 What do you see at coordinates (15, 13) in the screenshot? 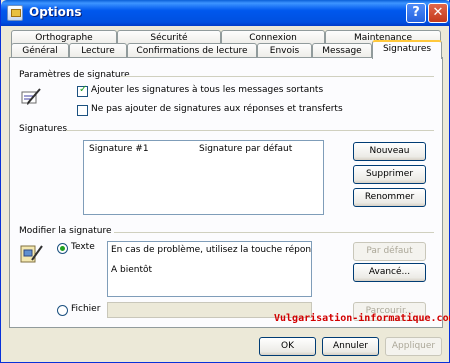
I see `options-app-icon` at bounding box center [15, 13].